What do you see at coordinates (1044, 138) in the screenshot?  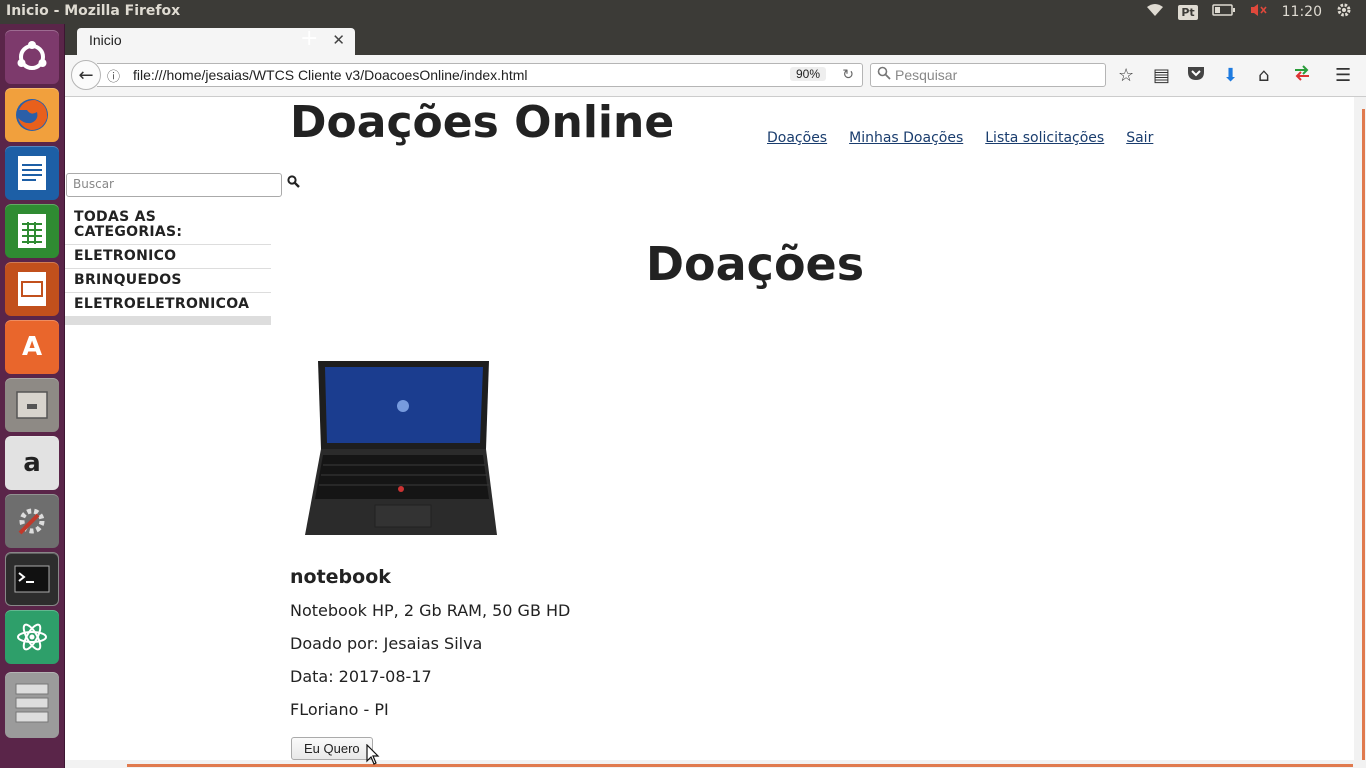 I see `nav-link-lista-solicitacoes: Lista solicitações` at bounding box center [1044, 138].